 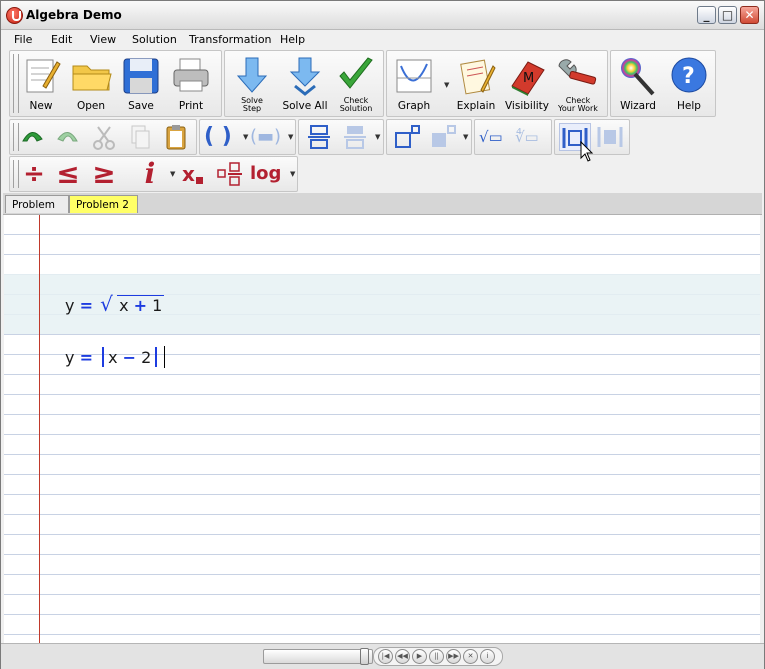 What do you see at coordinates (43, 76) in the screenshot?
I see `new-document-icon` at bounding box center [43, 76].